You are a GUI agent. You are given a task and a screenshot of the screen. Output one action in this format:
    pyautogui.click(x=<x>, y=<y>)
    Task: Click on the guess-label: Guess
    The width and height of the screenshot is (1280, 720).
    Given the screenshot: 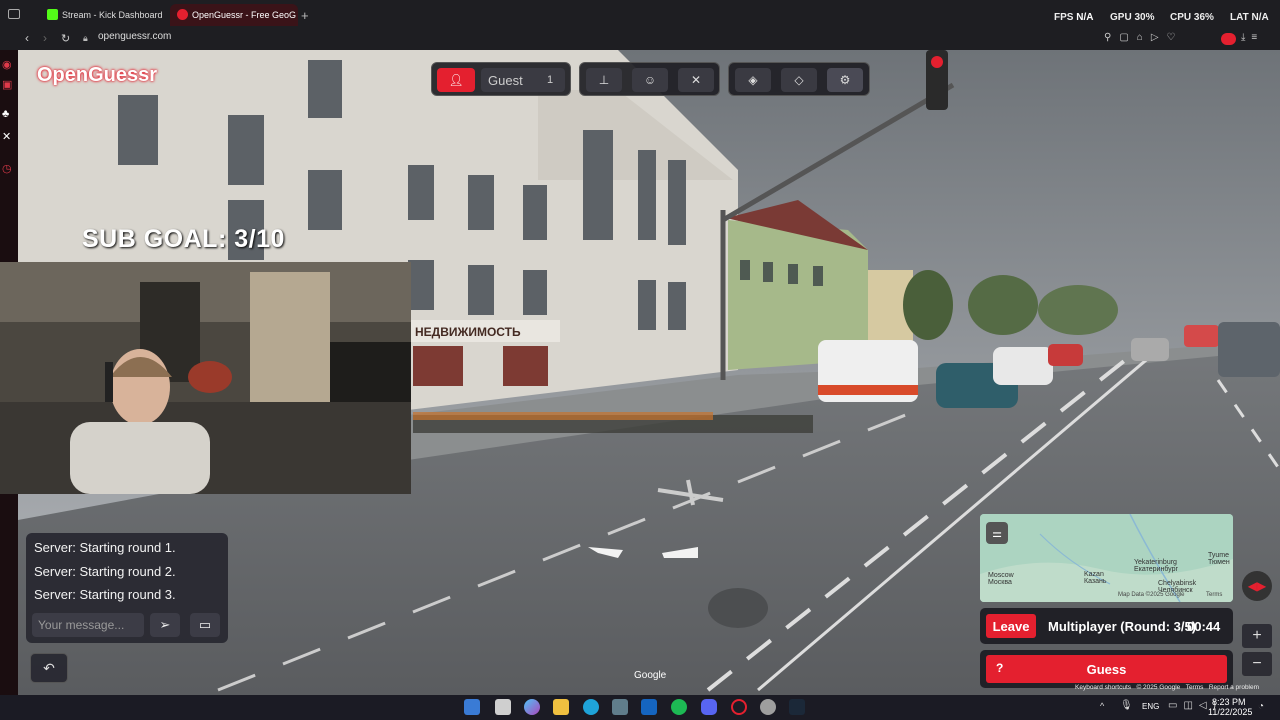 What is the action you would take?
    pyautogui.click(x=1106, y=669)
    